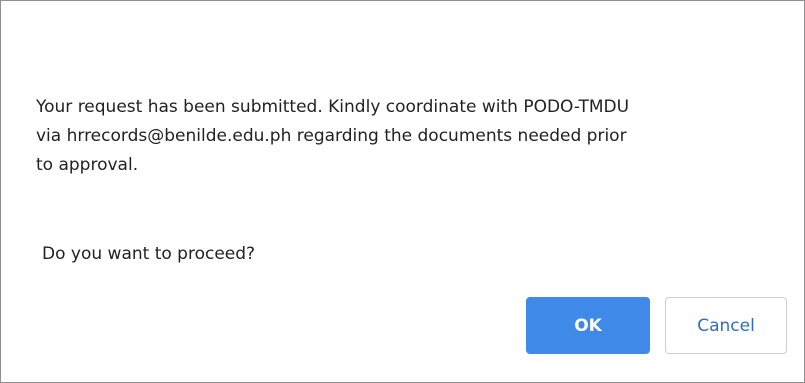 The width and height of the screenshot is (805, 383). I want to click on message-line-3: to approval., so click(87, 165).